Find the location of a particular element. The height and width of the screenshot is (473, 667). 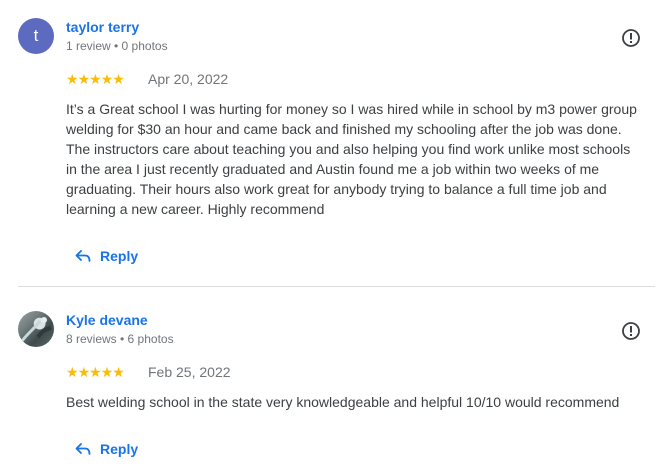

avatar-photo-image is located at coordinates (36, 329).